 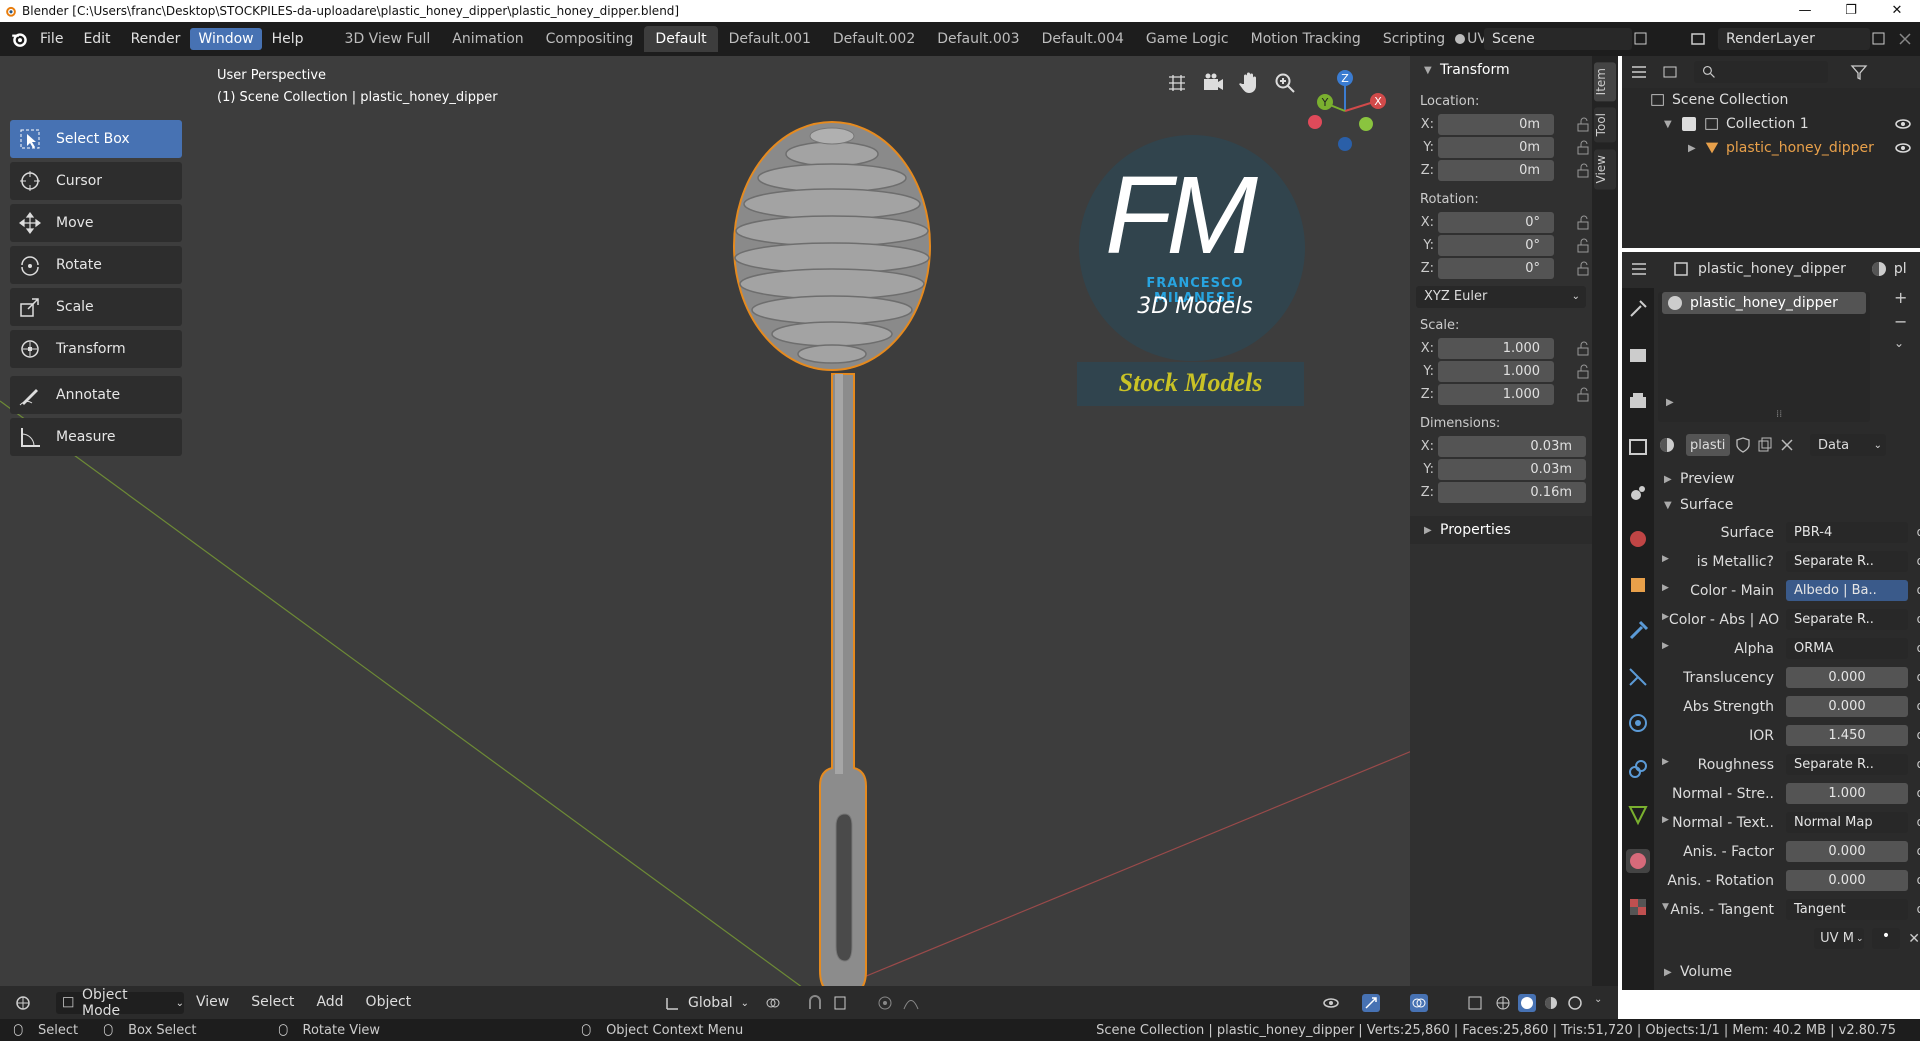 I want to click on header-menu-select: Select, so click(x=272, y=1002).